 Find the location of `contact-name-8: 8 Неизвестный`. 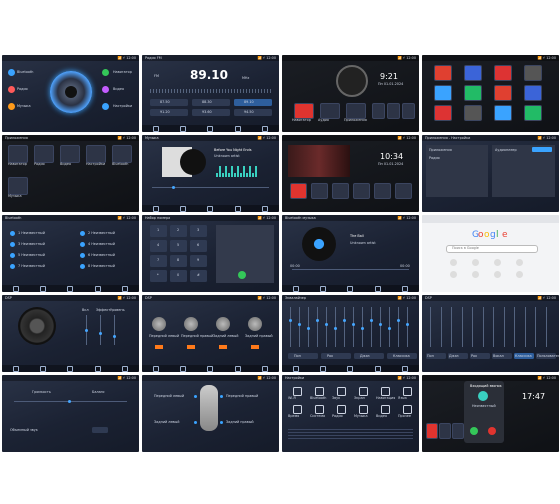

contact-name-8: 8 Неизвестный is located at coordinates (101, 266).